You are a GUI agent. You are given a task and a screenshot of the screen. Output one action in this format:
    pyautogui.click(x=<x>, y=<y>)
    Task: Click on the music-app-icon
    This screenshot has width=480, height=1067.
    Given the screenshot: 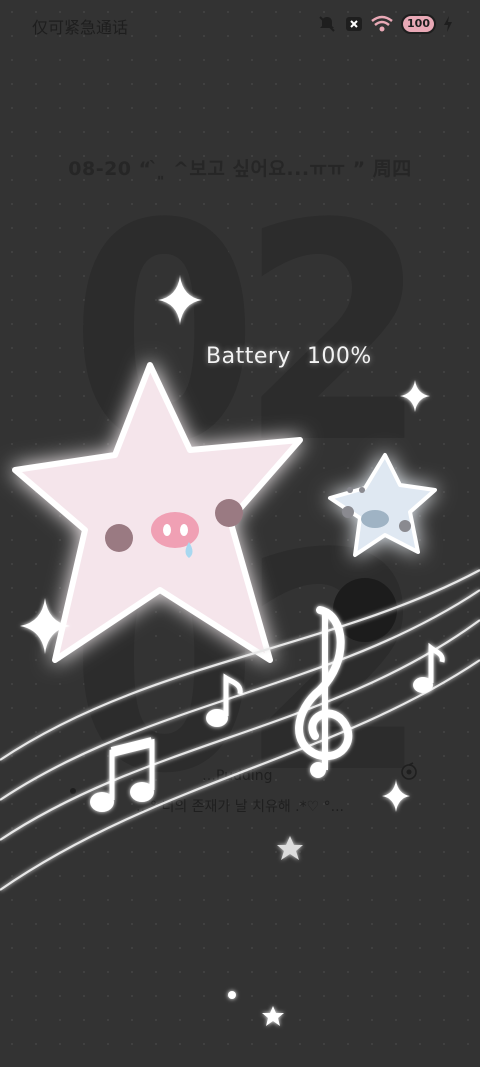 What is the action you would take?
    pyautogui.click(x=409, y=773)
    